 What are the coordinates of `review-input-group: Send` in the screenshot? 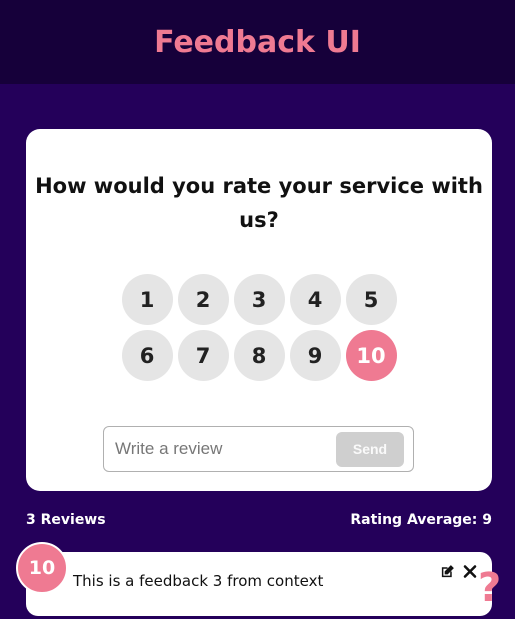 It's located at (258, 449).